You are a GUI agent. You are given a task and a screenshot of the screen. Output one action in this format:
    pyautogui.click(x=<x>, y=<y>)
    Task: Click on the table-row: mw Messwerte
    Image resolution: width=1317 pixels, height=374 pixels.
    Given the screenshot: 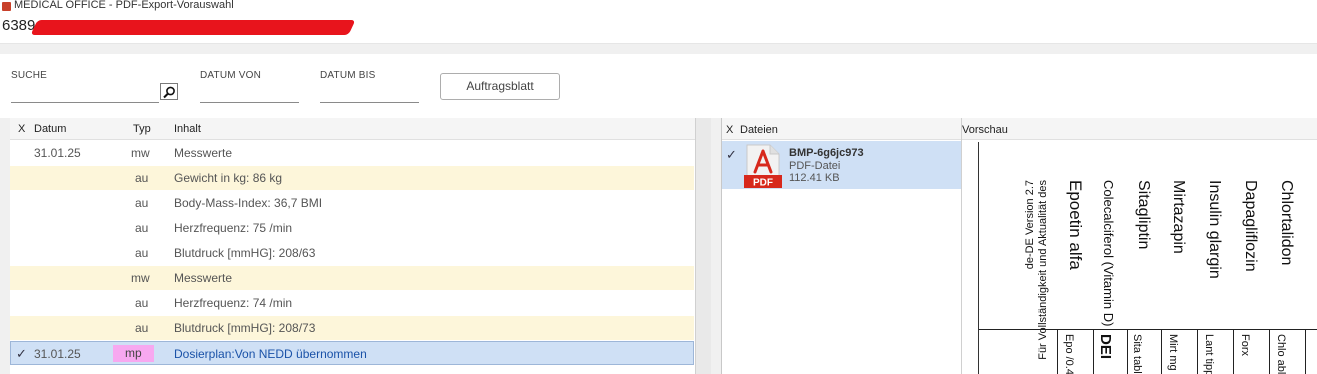 What is the action you would take?
    pyautogui.click(x=352, y=278)
    